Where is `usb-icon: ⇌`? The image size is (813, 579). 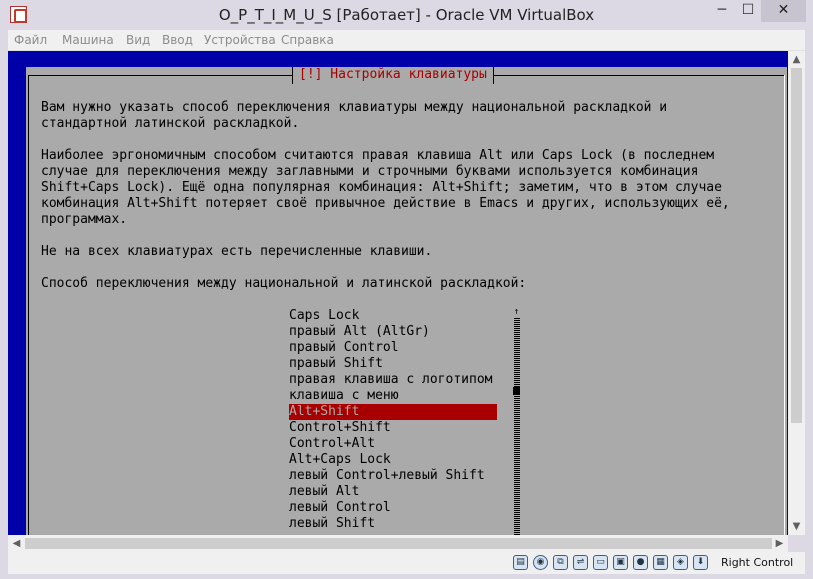 usb-icon: ⇌ is located at coordinates (580, 562).